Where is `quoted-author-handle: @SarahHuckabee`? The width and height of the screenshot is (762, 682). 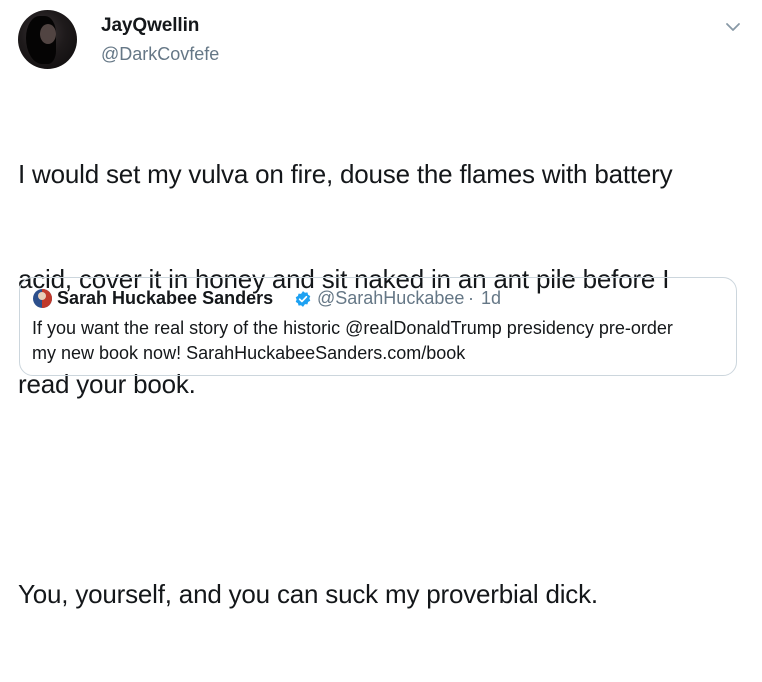 quoted-author-handle: @SarahHuckabee is located at coordinates (390, 298).